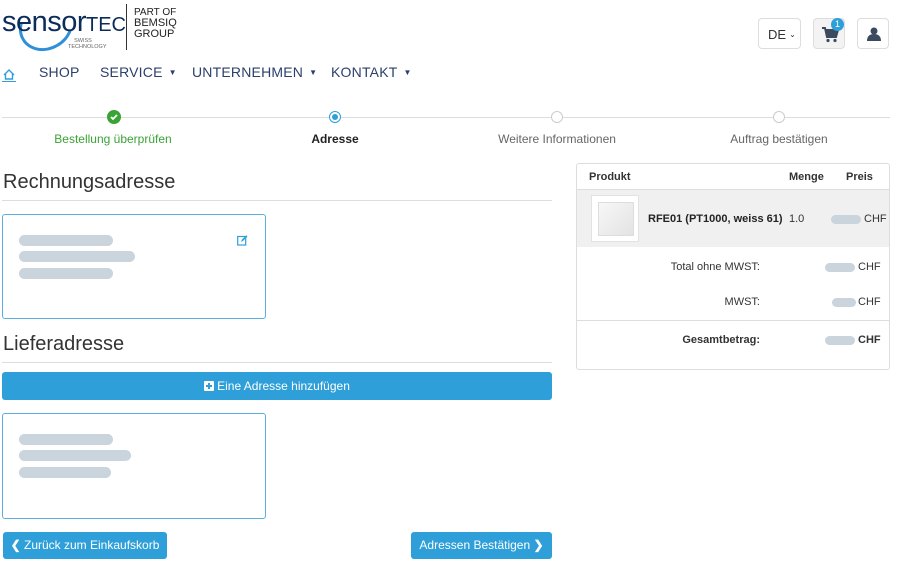 The height and width of the screenshot is (566, 907). I want to click on vat-label: MWST:, so click(742, 302).